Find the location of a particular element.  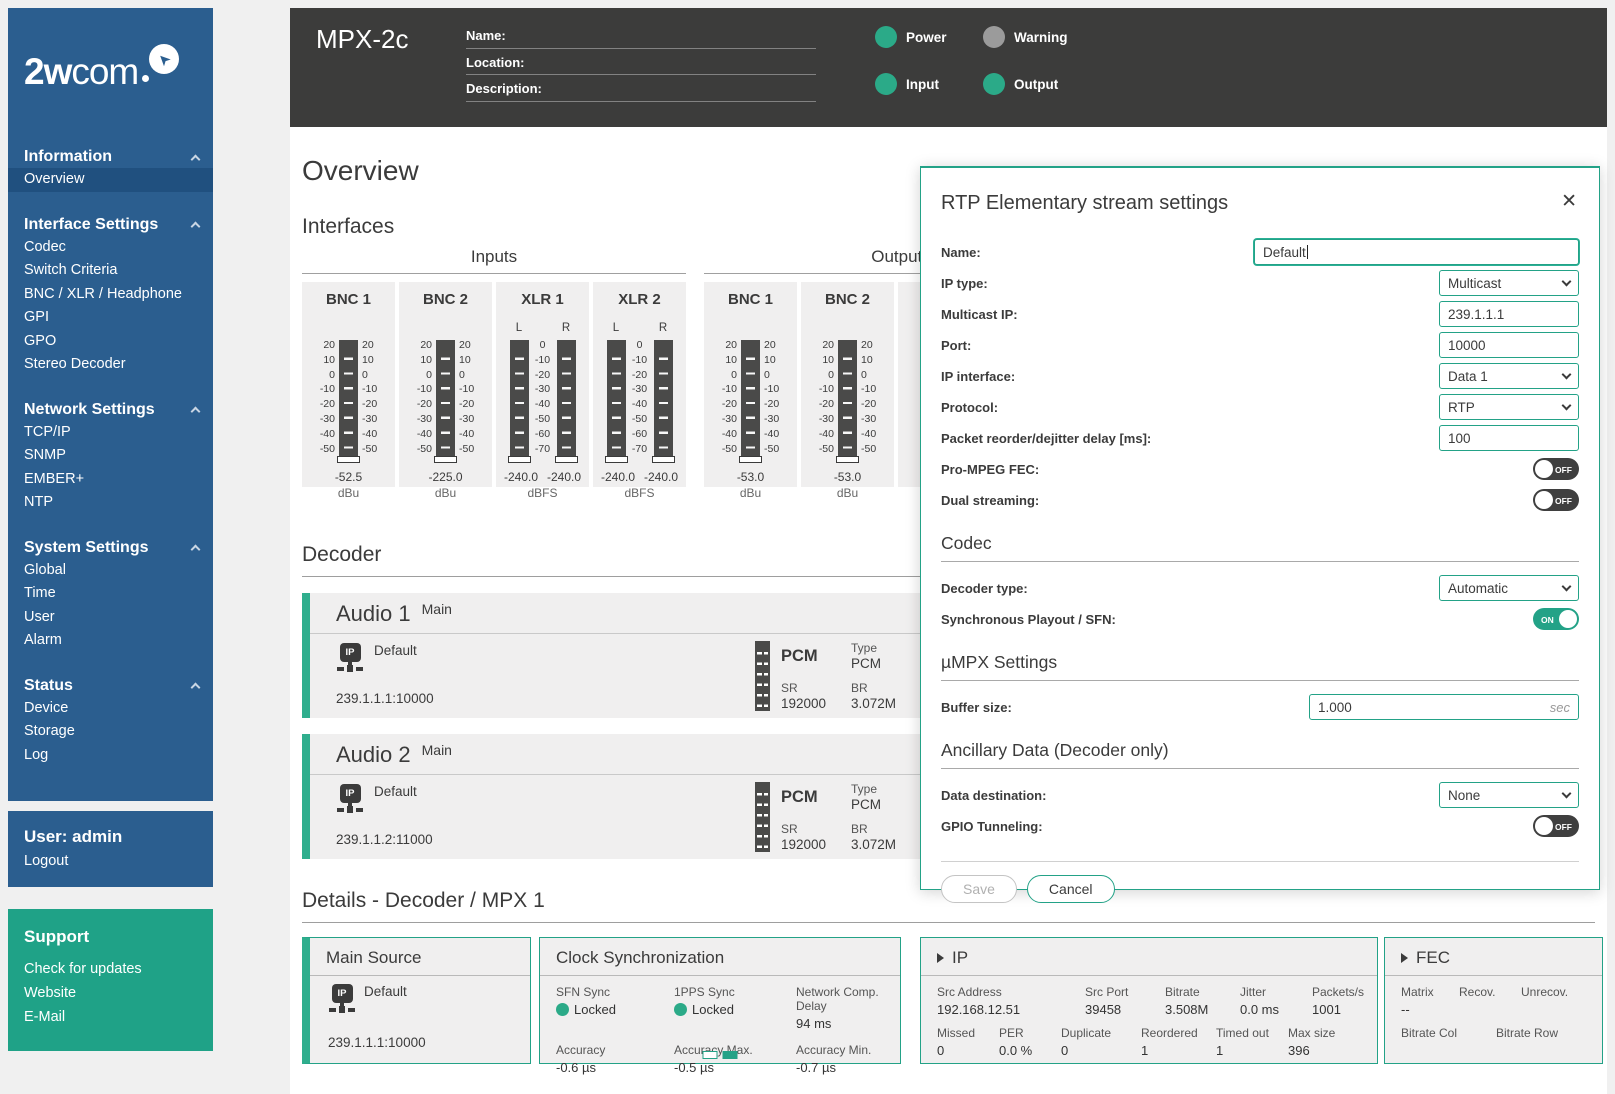

meter-title: BNC 2 is located at coordinates (445, 299).